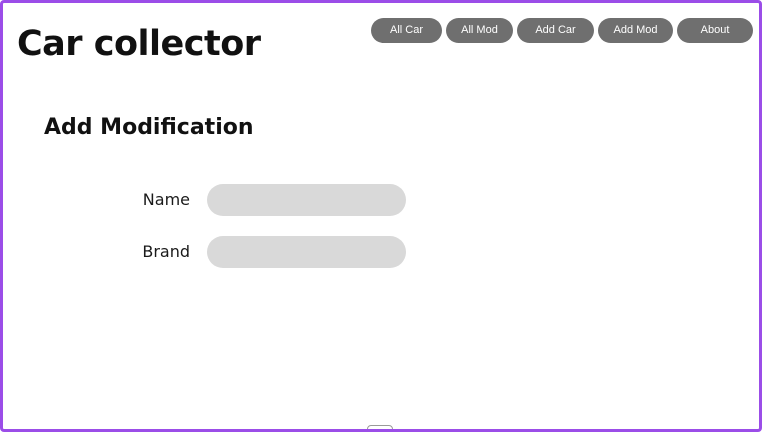  What do you see at coordinates (715, 30) in the screenshot?
I see `nav-about-button: About` at bounding box center [715, 30].